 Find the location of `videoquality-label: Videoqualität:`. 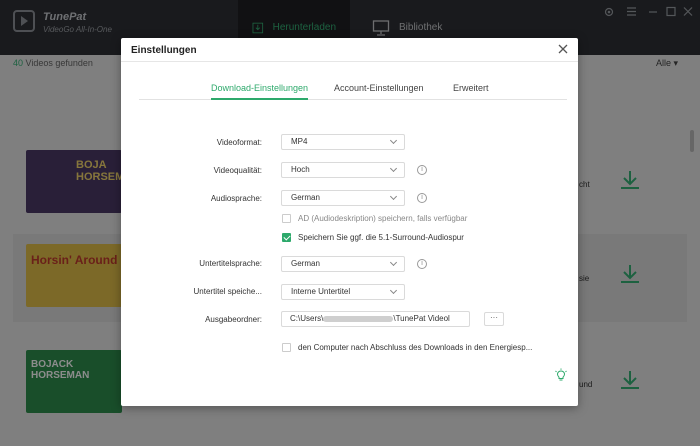

videoquality-label: Videoqualität: is located at coordinates (237, 170).